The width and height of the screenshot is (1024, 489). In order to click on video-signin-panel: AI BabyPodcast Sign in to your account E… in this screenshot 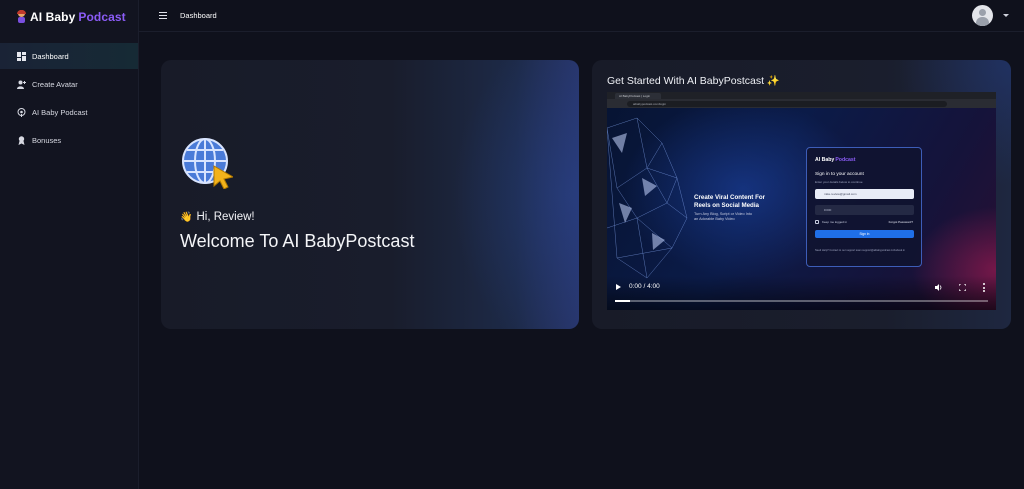, I will do `click(864, 207)`.